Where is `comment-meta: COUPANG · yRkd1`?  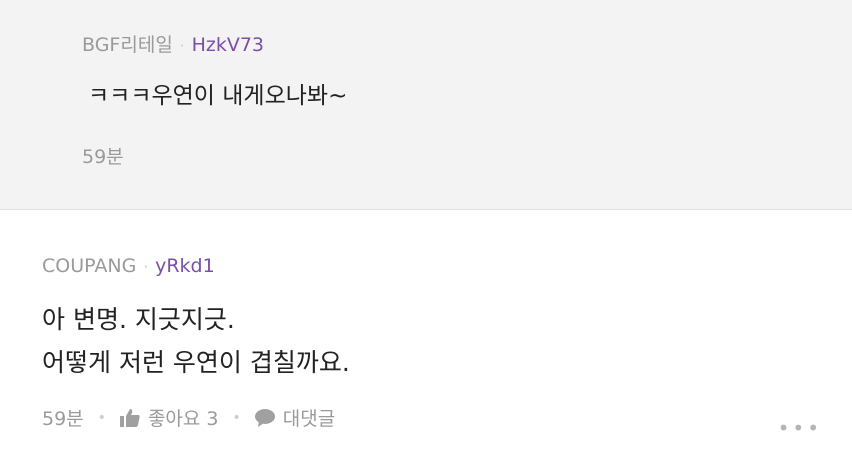 comment-meta: COUPANG · yRkd1 is located at coordinates (128, 266).